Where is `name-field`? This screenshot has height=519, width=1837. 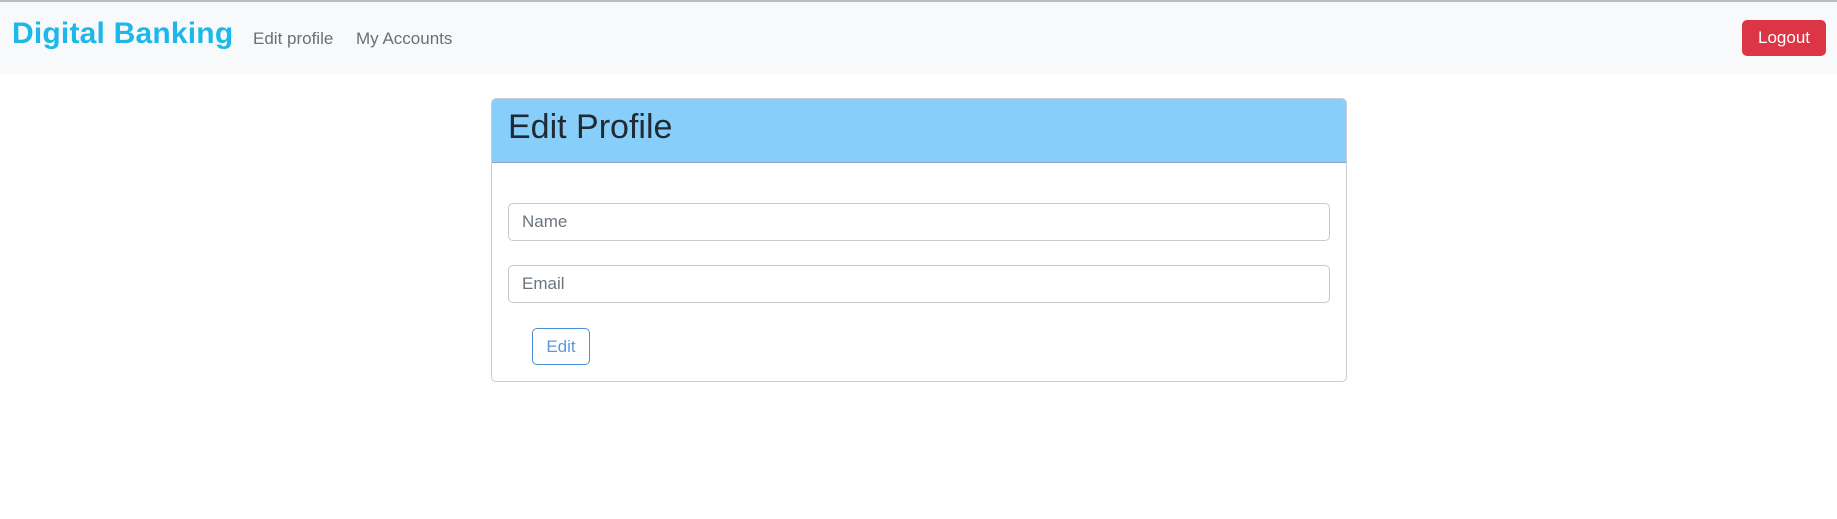 name-field is located at coordinates (919, 222).